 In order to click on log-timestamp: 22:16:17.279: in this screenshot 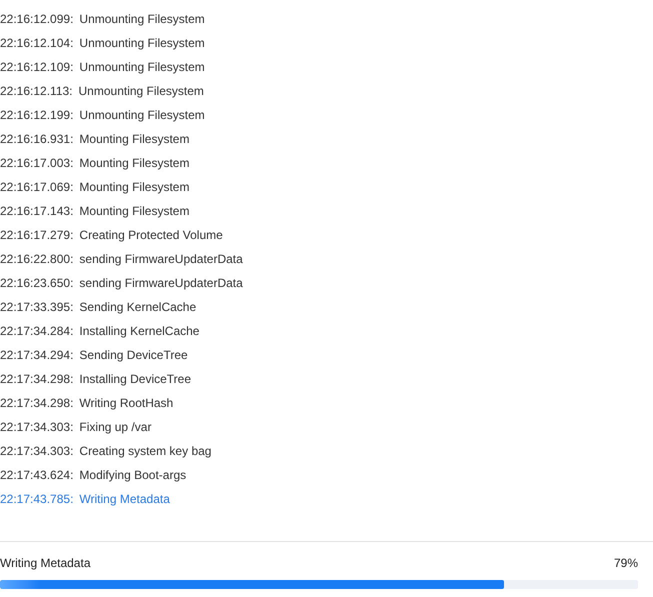, I will do `click(37, 235)`.